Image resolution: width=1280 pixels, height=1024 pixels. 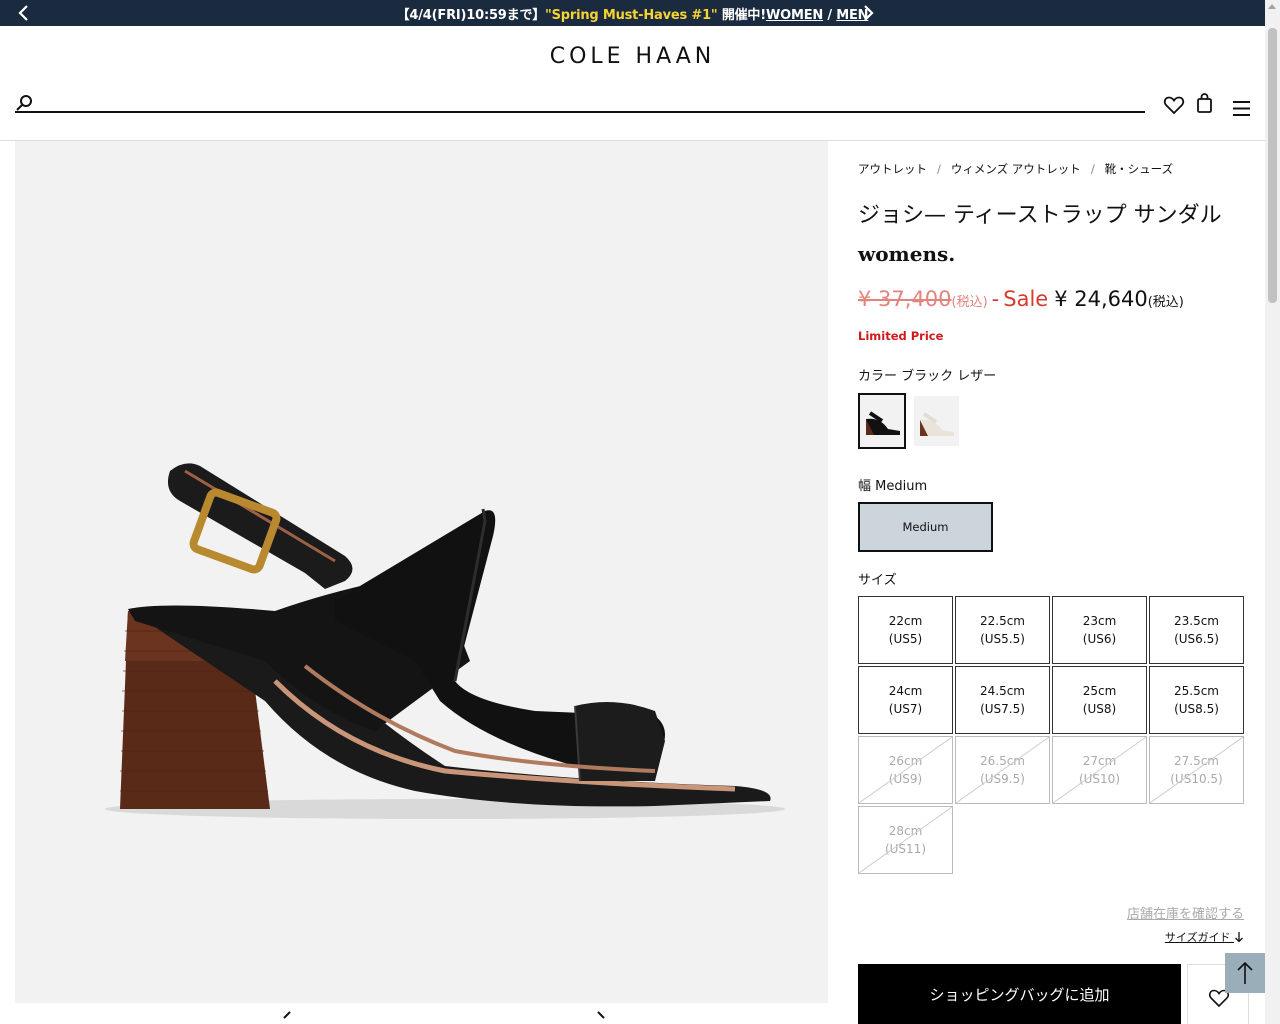 I want to click on size-option: 24.5cm (US7.5), so click(x=1002, y=700).